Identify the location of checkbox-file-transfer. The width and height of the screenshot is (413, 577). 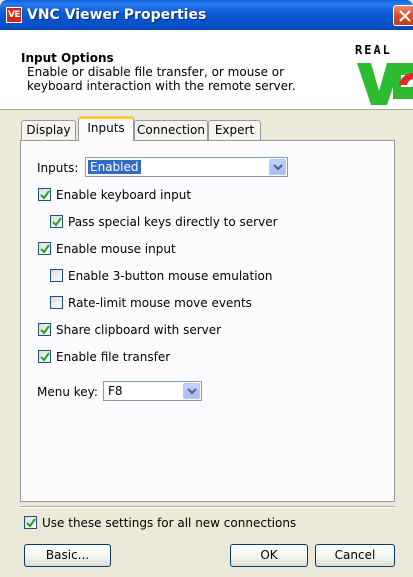
(44, 356).